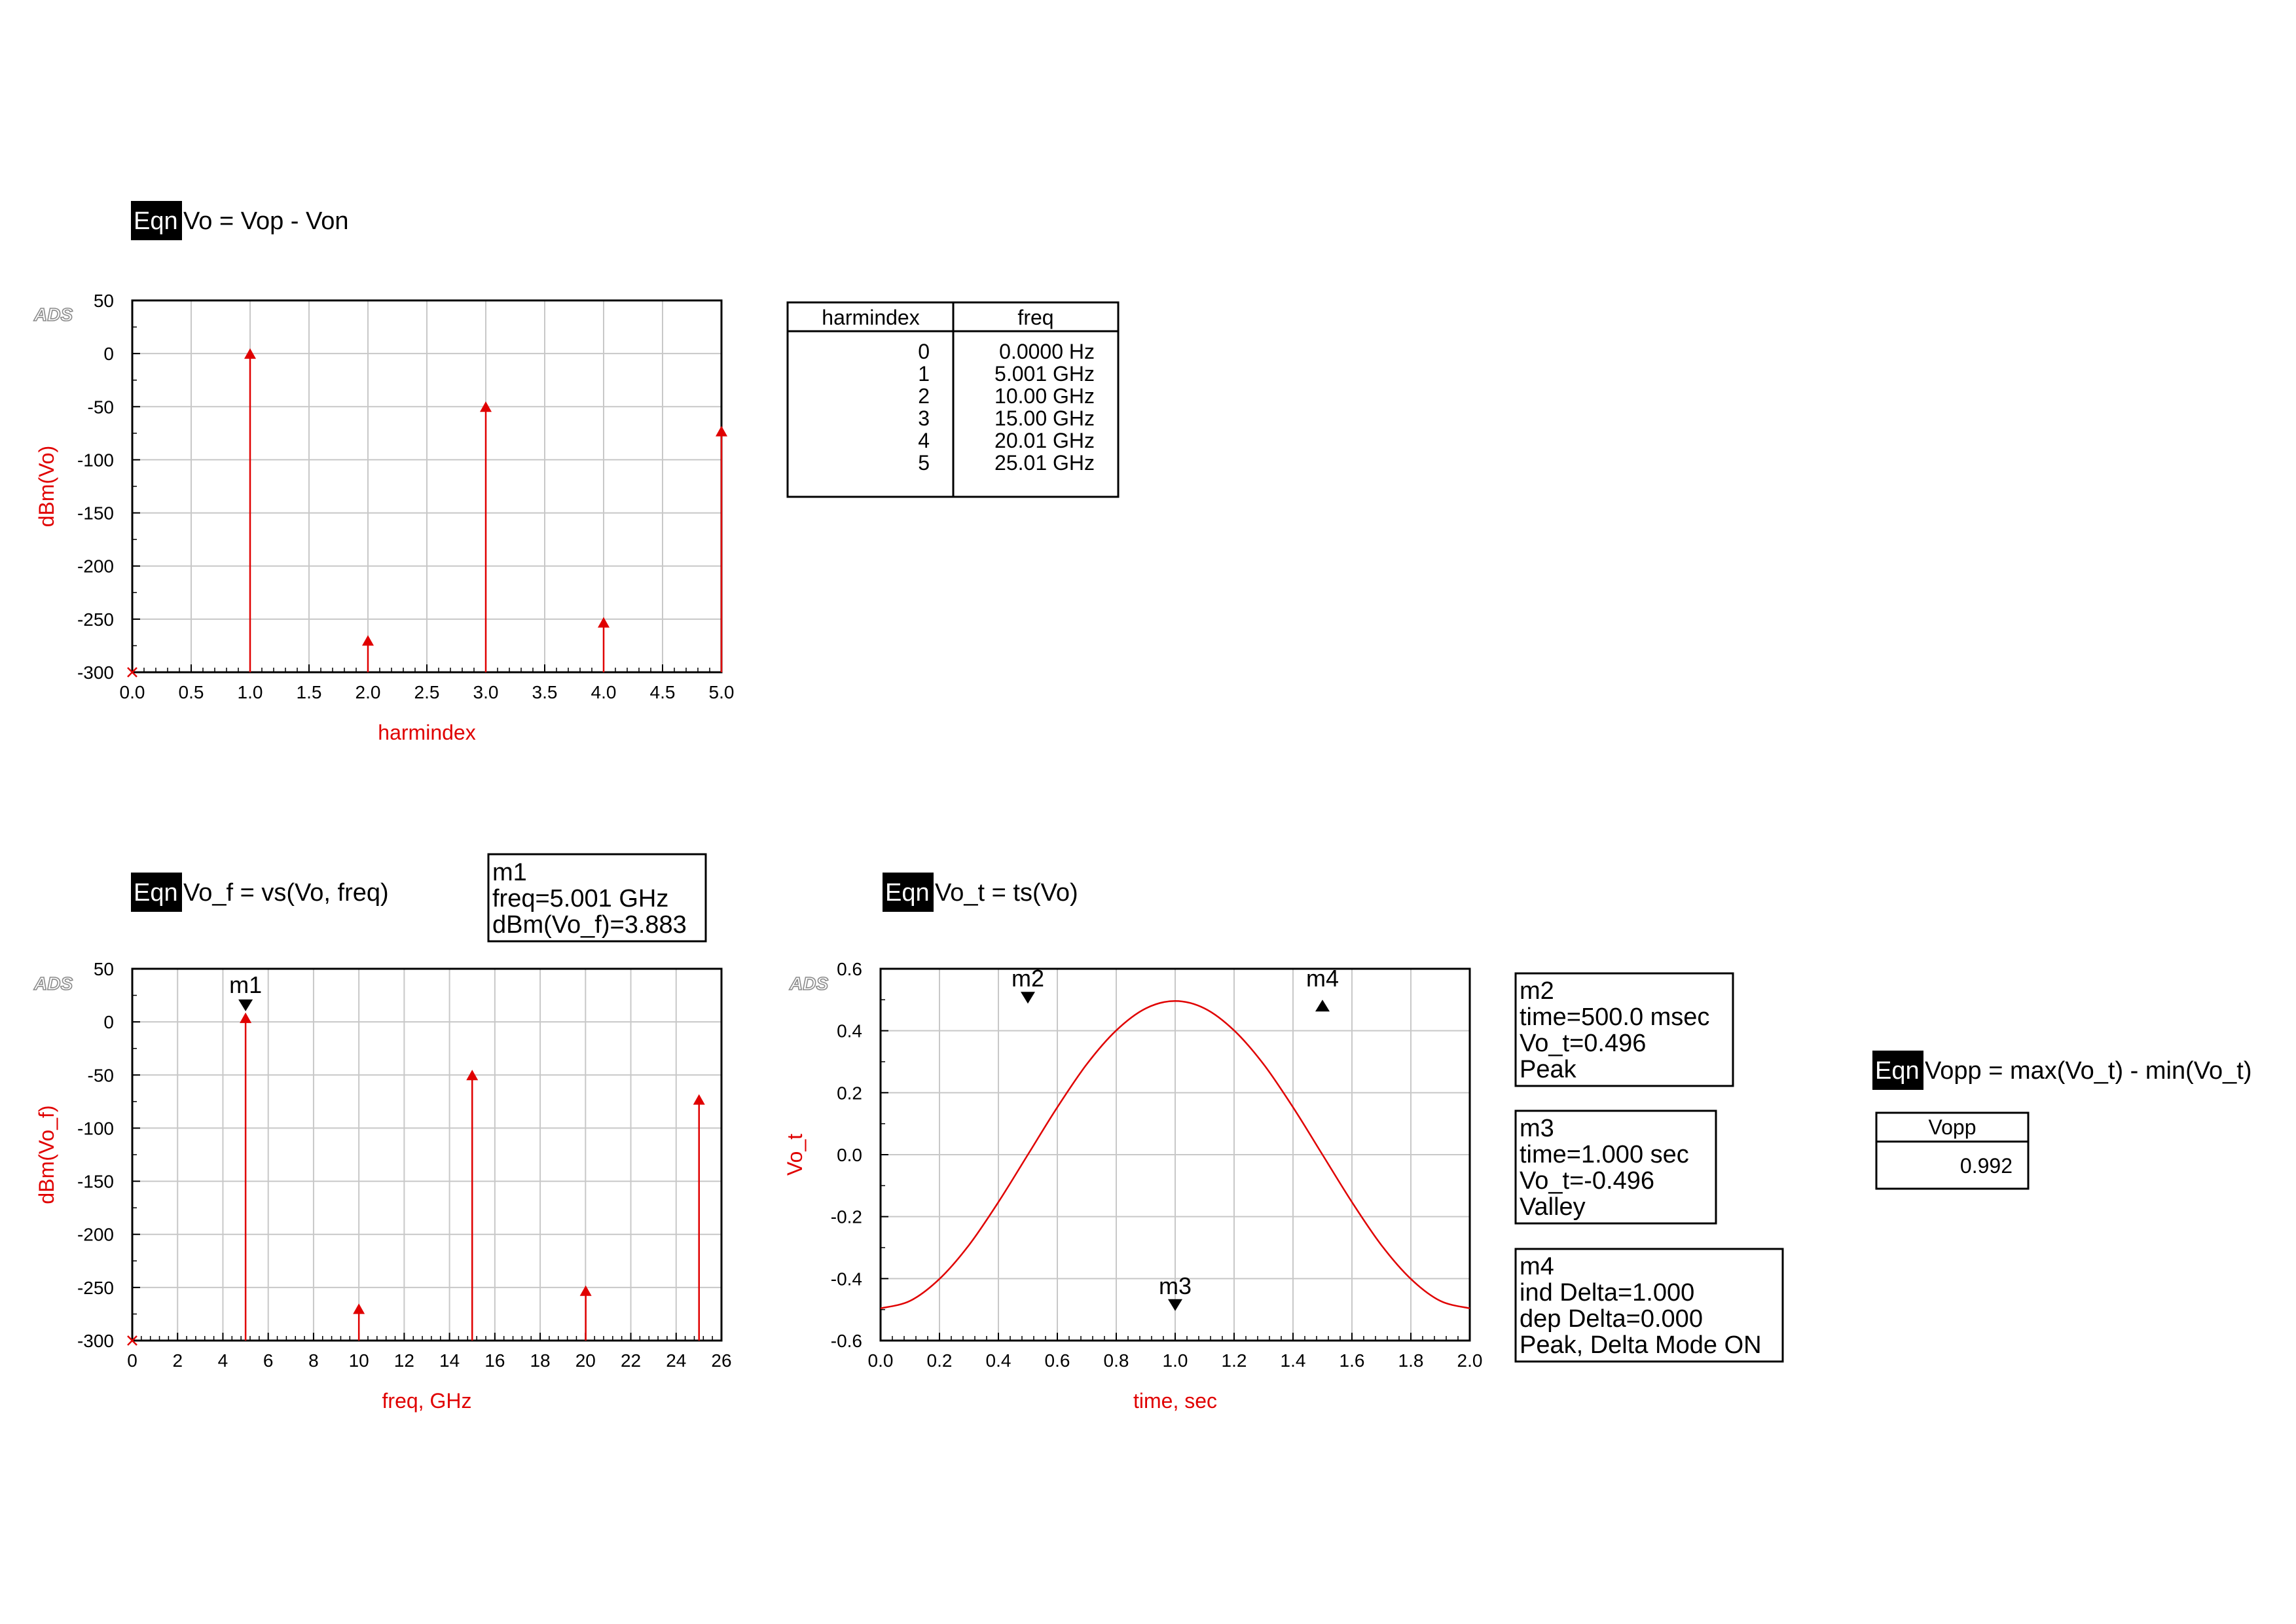 The image size is (2296, 1624). I want to click on x-tick-label: 3.5, so click(545, 692).